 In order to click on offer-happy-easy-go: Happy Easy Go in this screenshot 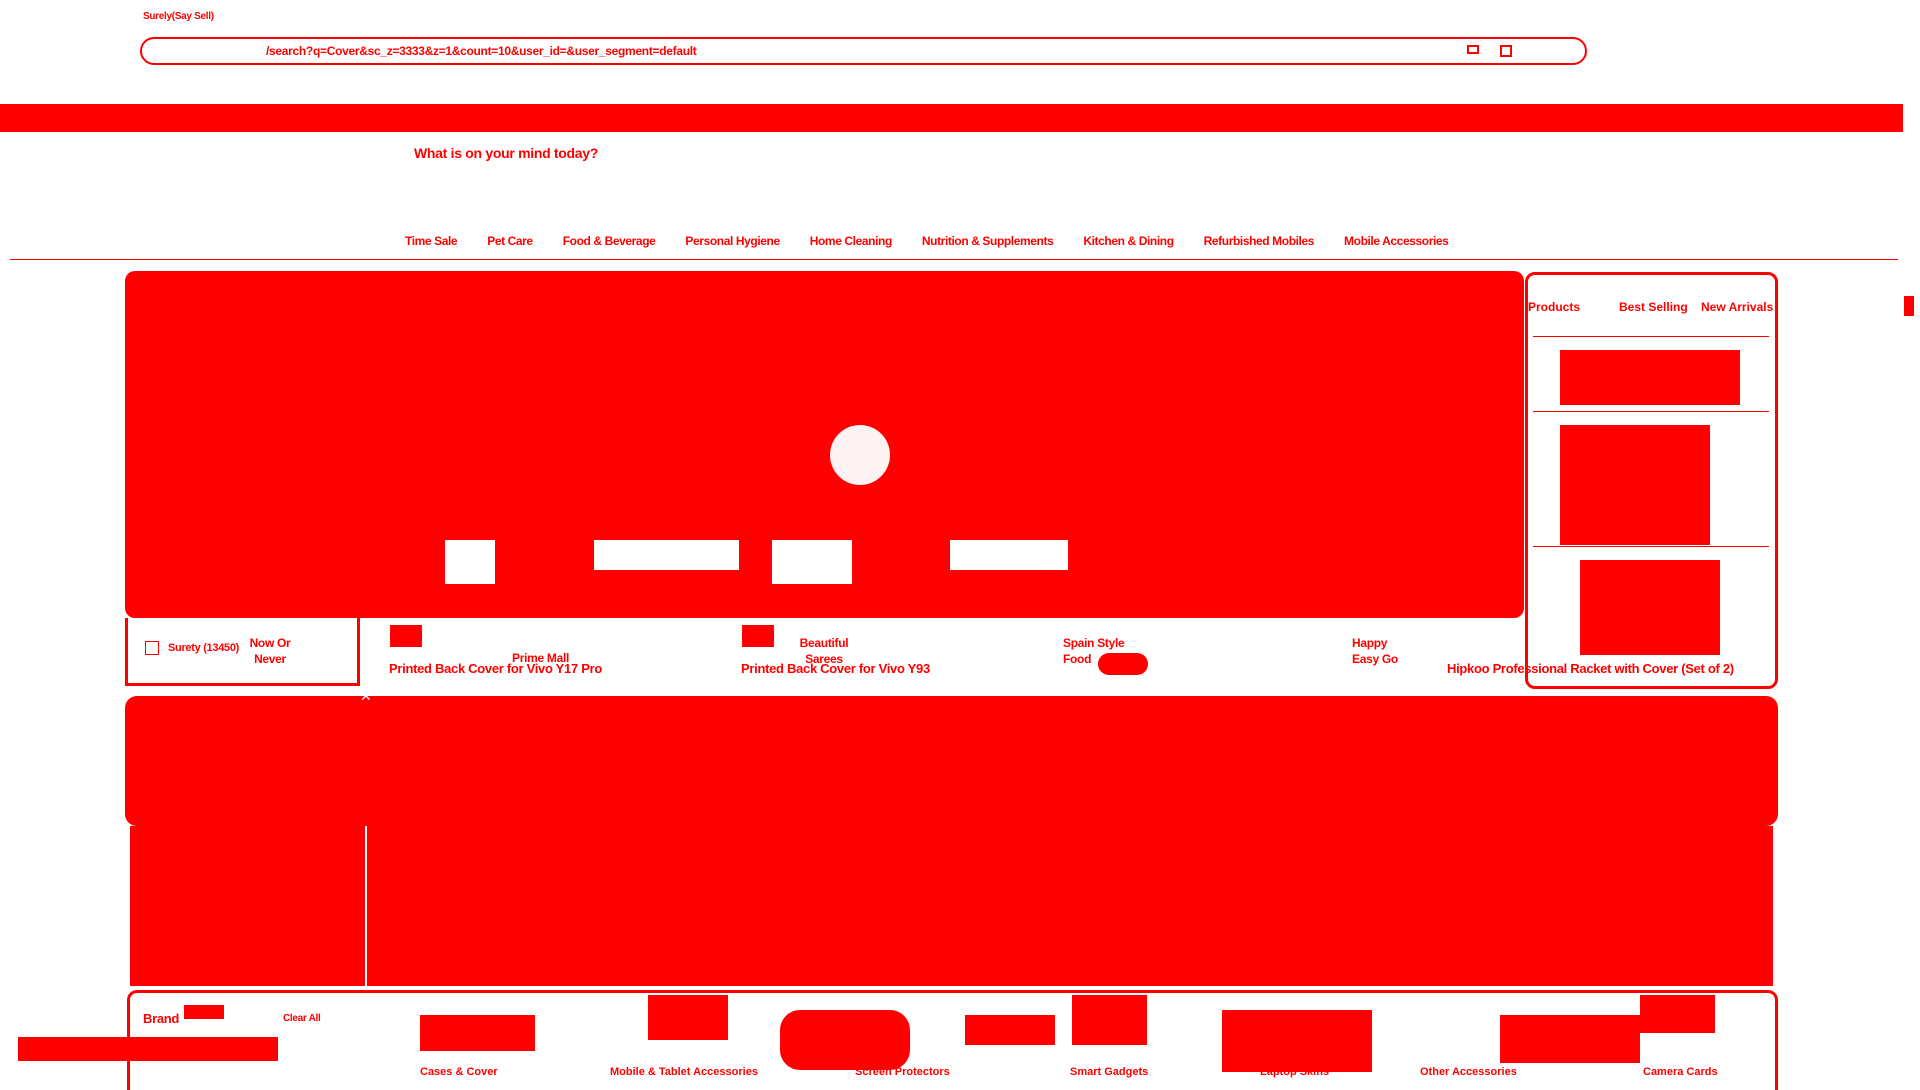, I will do `click(1382, 651)`.